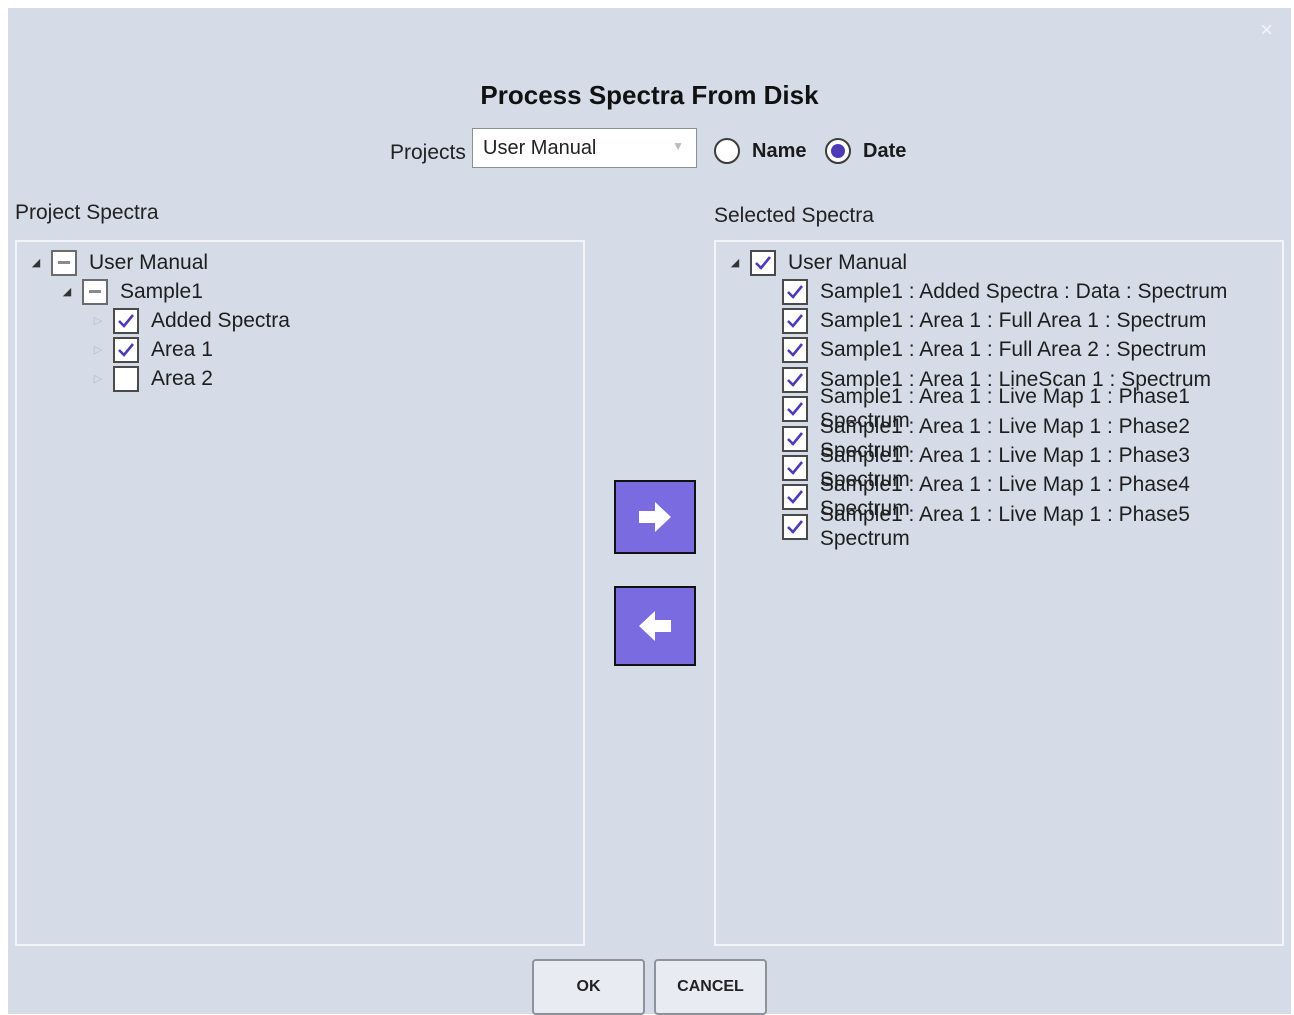  I want to click on tree-node-label: Added Spectra, so click(220, 320).